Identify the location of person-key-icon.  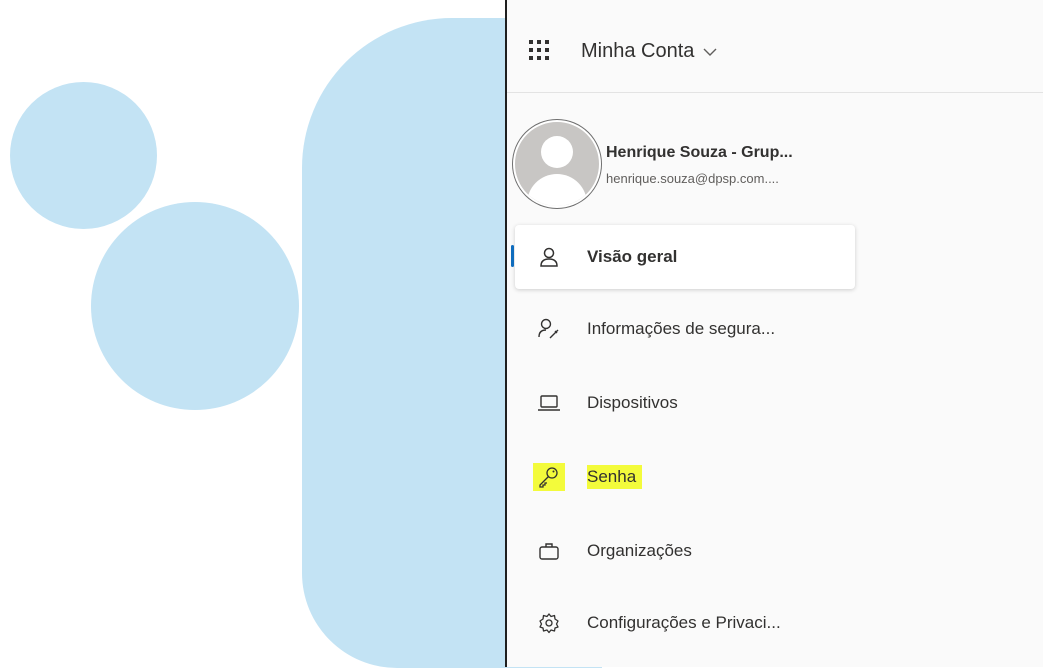
(549, 329).